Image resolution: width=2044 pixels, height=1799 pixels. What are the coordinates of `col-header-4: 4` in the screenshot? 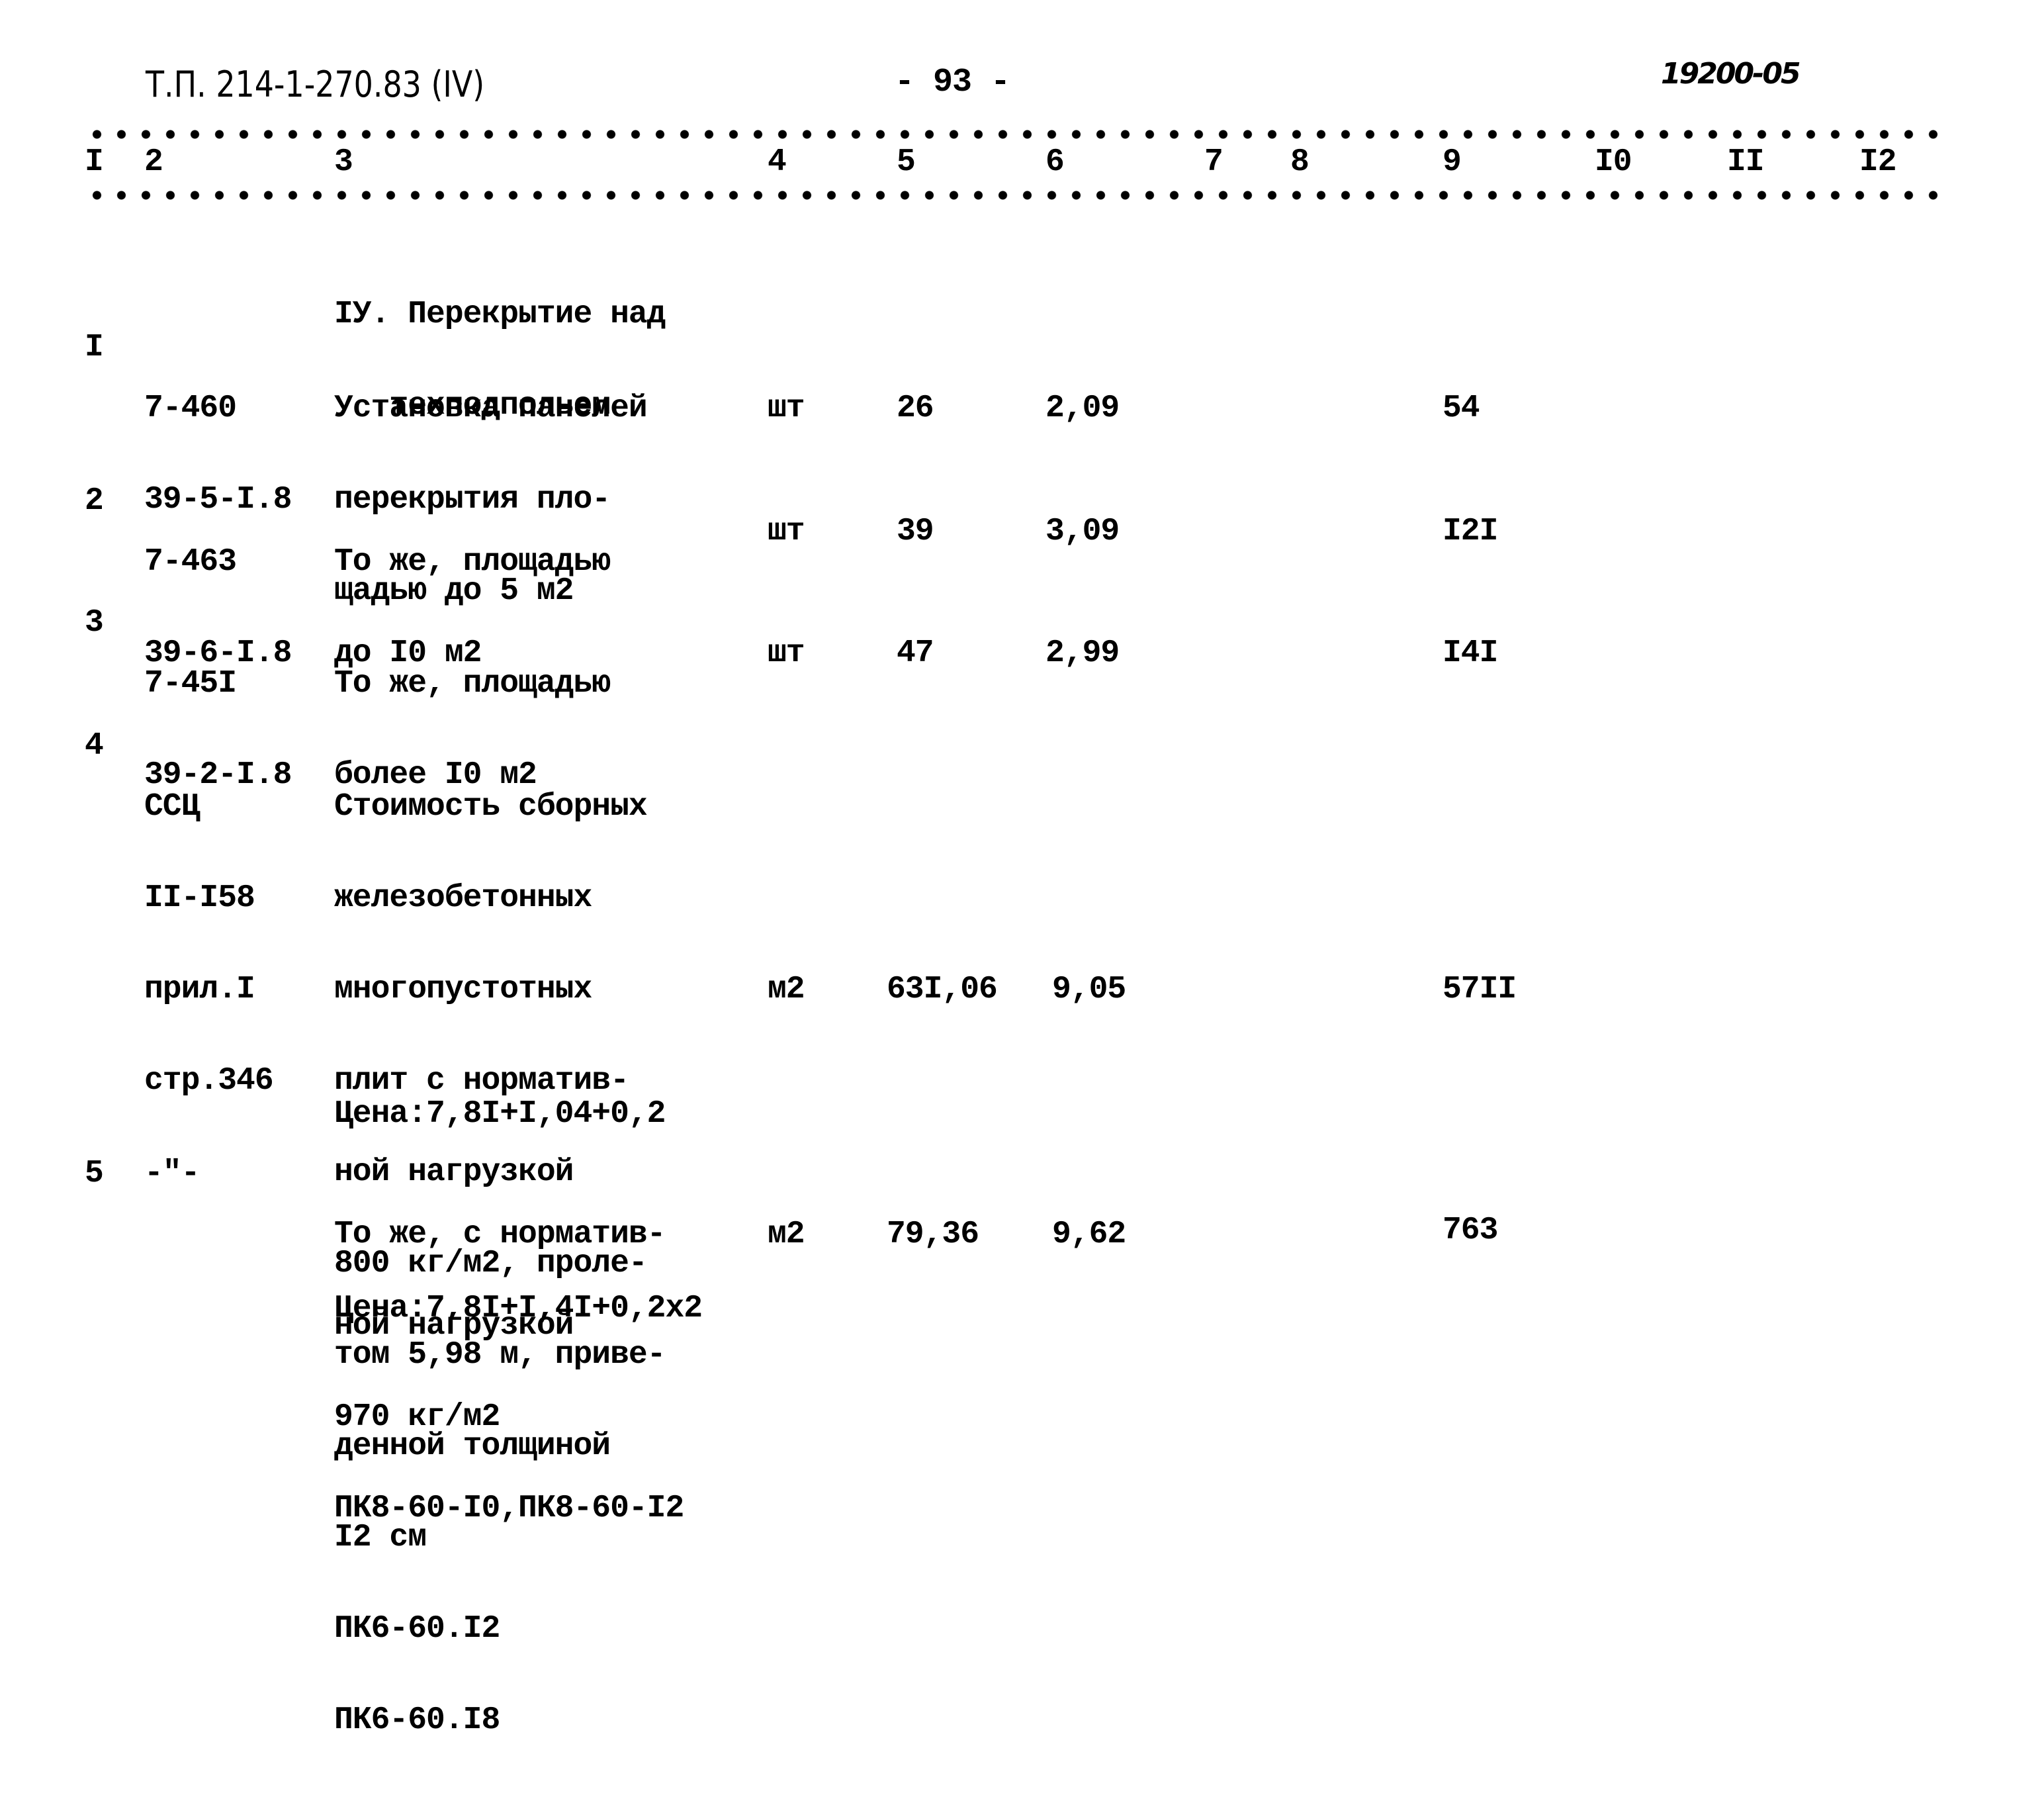 It's located at (777, 162).